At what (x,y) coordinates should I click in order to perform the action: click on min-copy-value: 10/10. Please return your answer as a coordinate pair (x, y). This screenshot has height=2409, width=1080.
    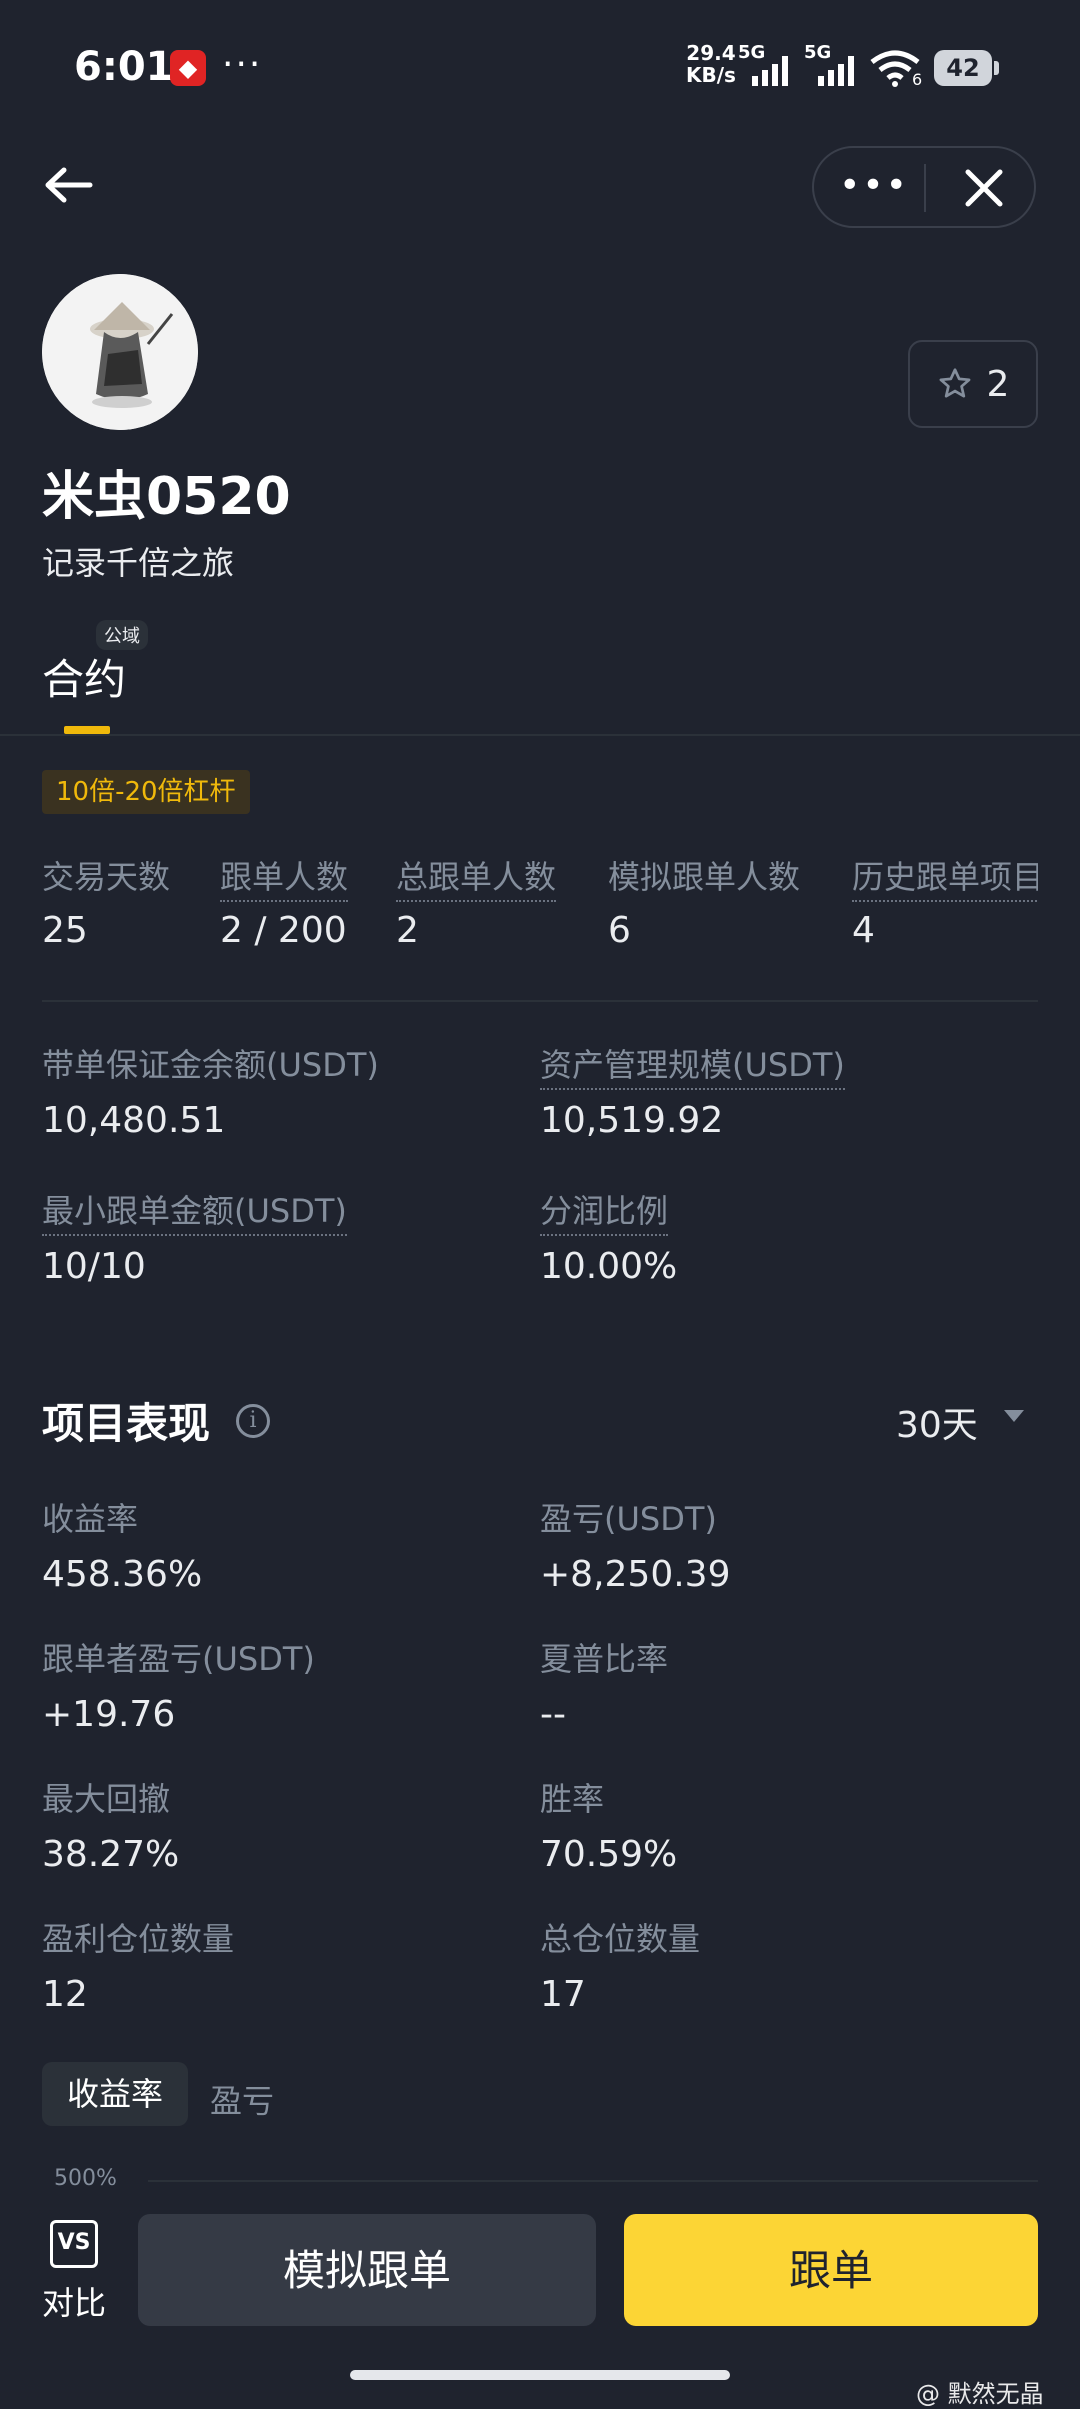
    Looking at the image, I should click on (94, 1266).